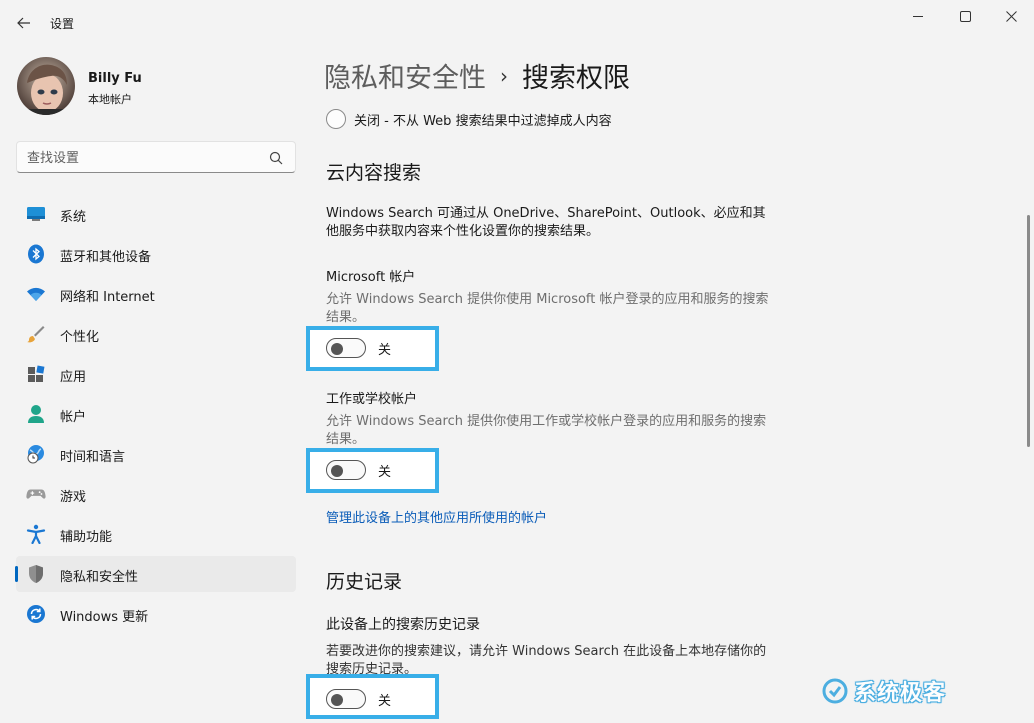 Image resolution: width=1034 pixels, height=723 pixels. Describe the element at coordinates (156, 534) in the screenshot. I see `sidebar-item-accessibility: 辅助功能` at that location.